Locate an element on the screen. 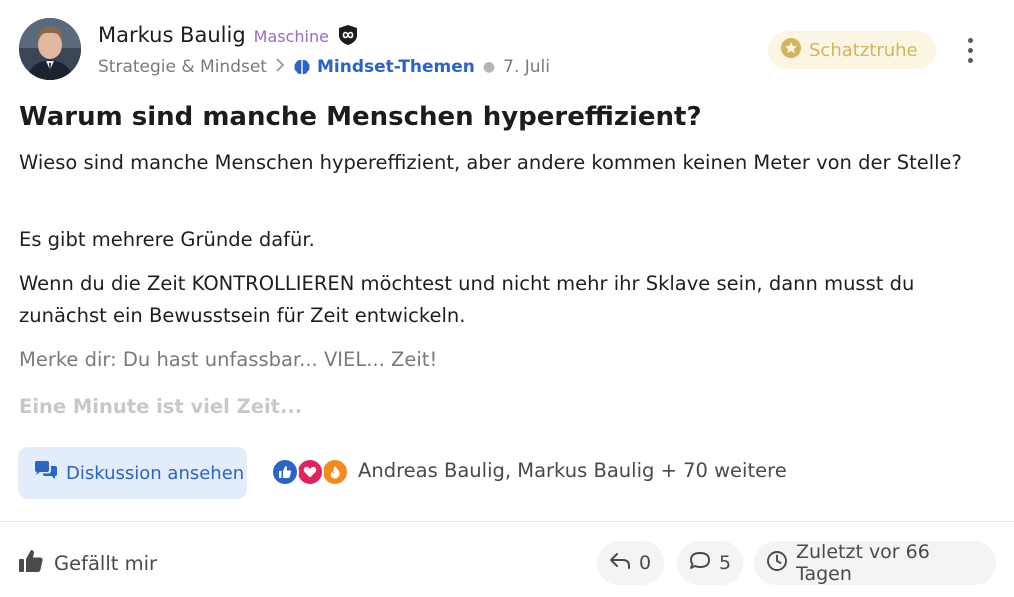  breadcrumb-category: Strategie & Mindset is located at coordinates (182, 67).